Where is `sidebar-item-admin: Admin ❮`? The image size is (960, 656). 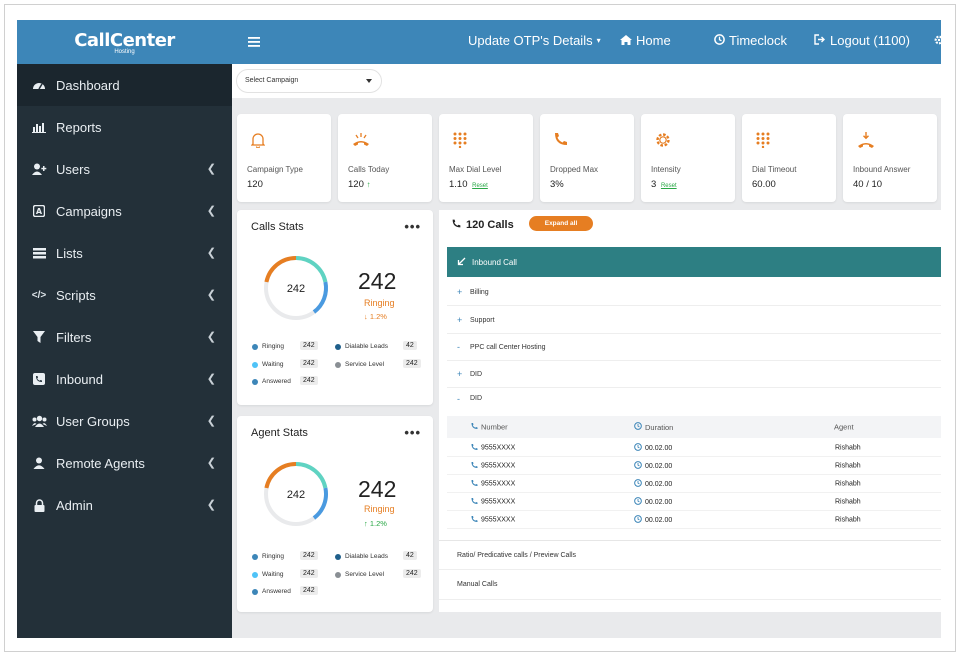
sidebar-item-admin: Admin ❮ is located at coordinates (124, 505).